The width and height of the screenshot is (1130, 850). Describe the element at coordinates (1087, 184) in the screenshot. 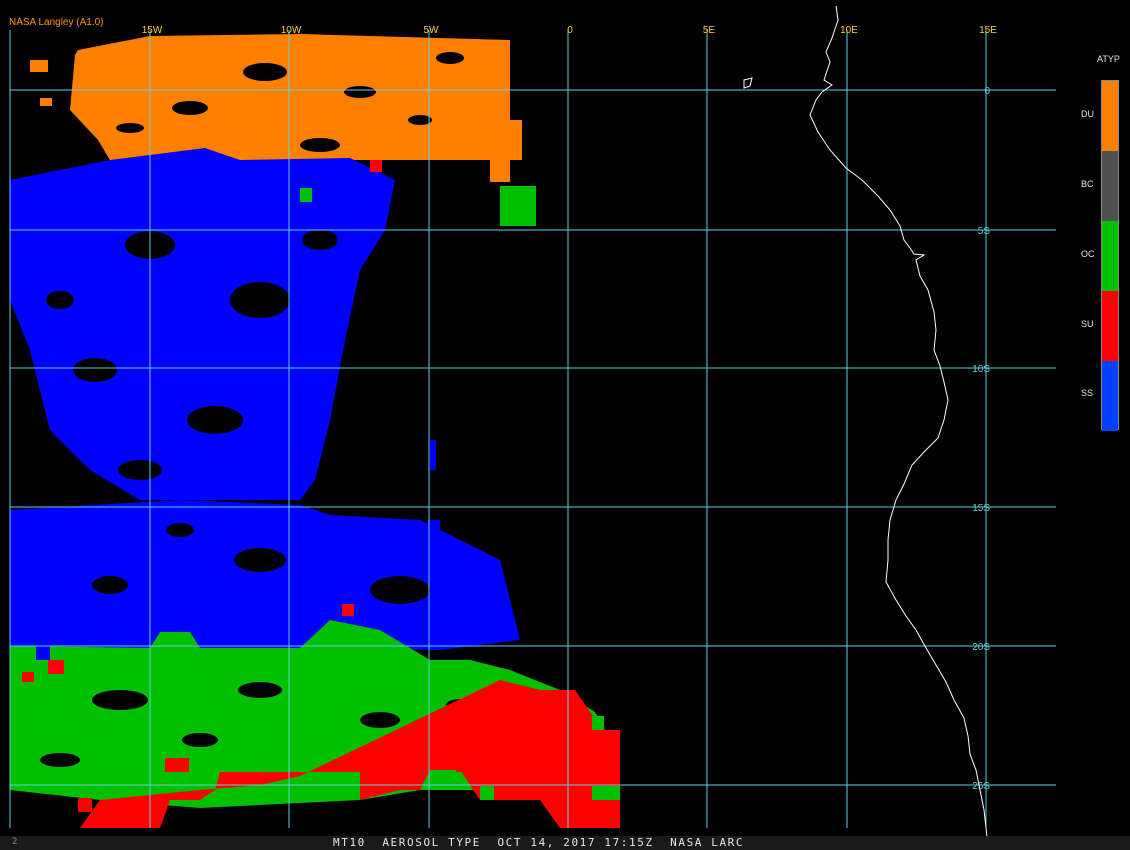

I see `legend-label-bc: BC` at that location.